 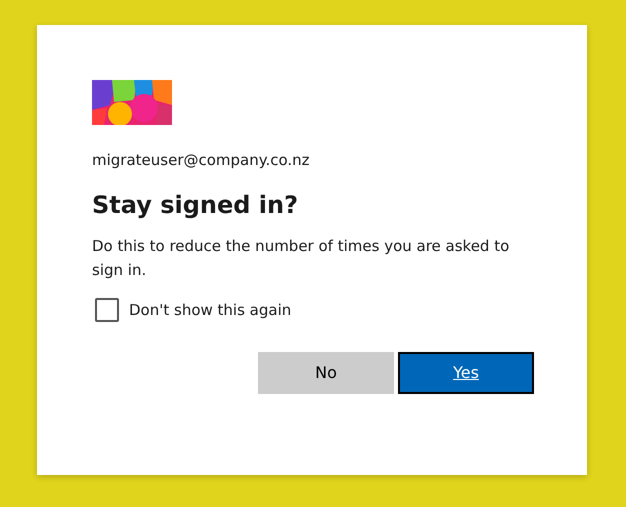 I want to click on no-button: No, so click(x=326, y=373).